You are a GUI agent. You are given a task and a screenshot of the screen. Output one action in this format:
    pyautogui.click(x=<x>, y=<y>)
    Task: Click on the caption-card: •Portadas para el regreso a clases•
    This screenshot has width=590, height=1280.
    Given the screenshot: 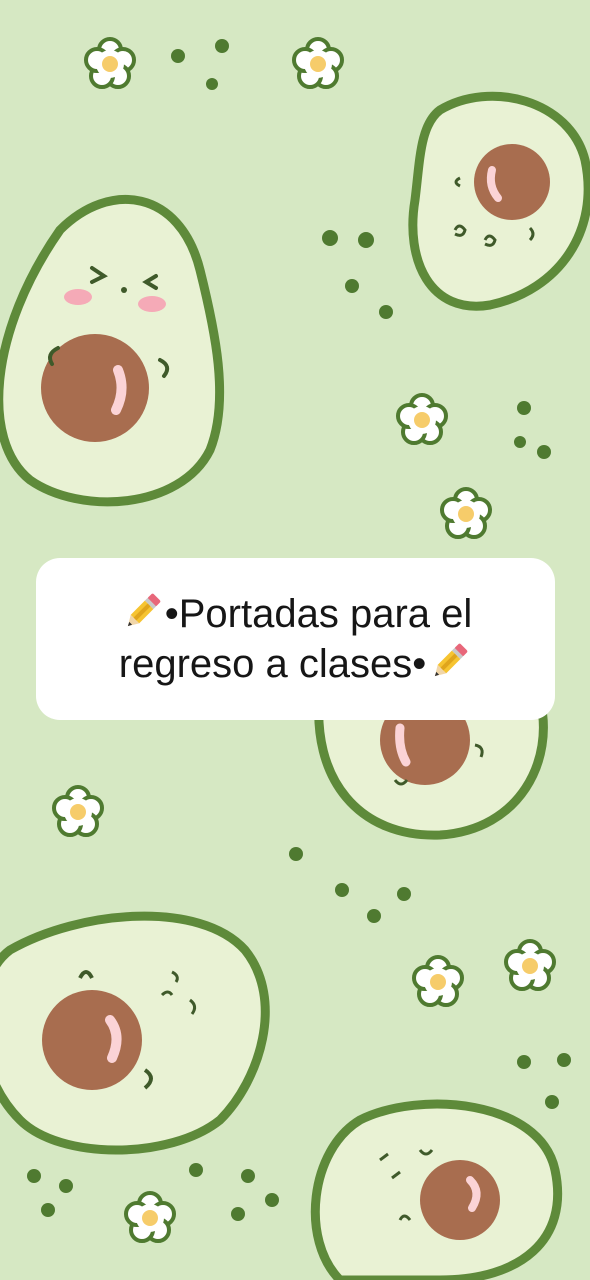 What is the action you would take?
    pyautogui.click(x=295, y=639)
    